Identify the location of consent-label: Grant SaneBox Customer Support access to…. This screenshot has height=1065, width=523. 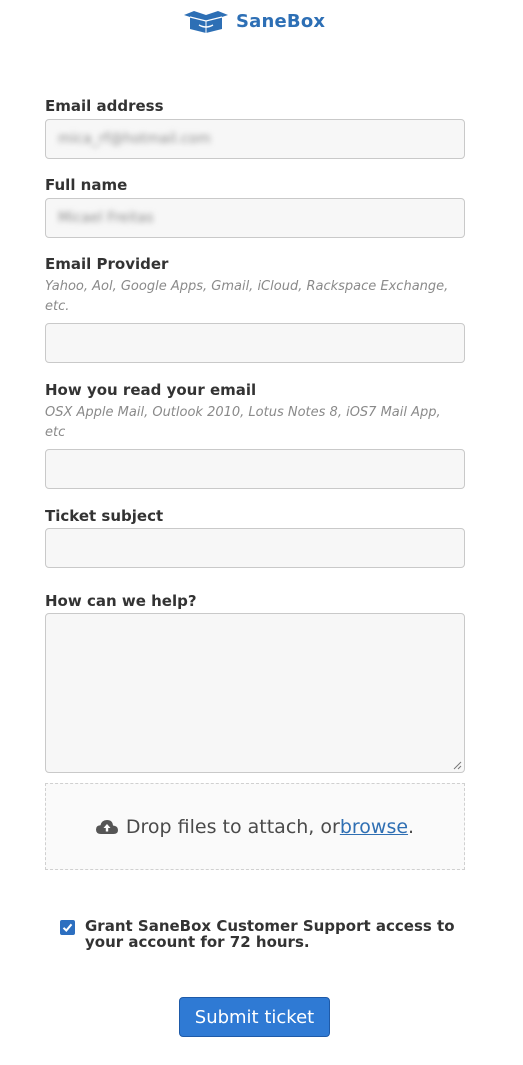
(270, 934).